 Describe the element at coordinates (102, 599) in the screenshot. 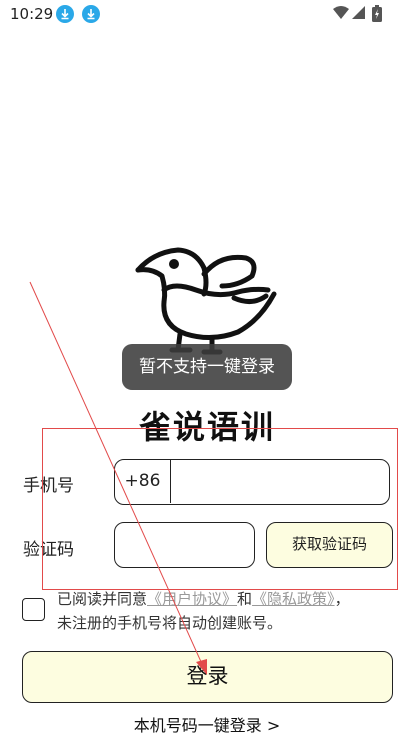

I see `agreement-prefix: 已阅读并同意` at that location.